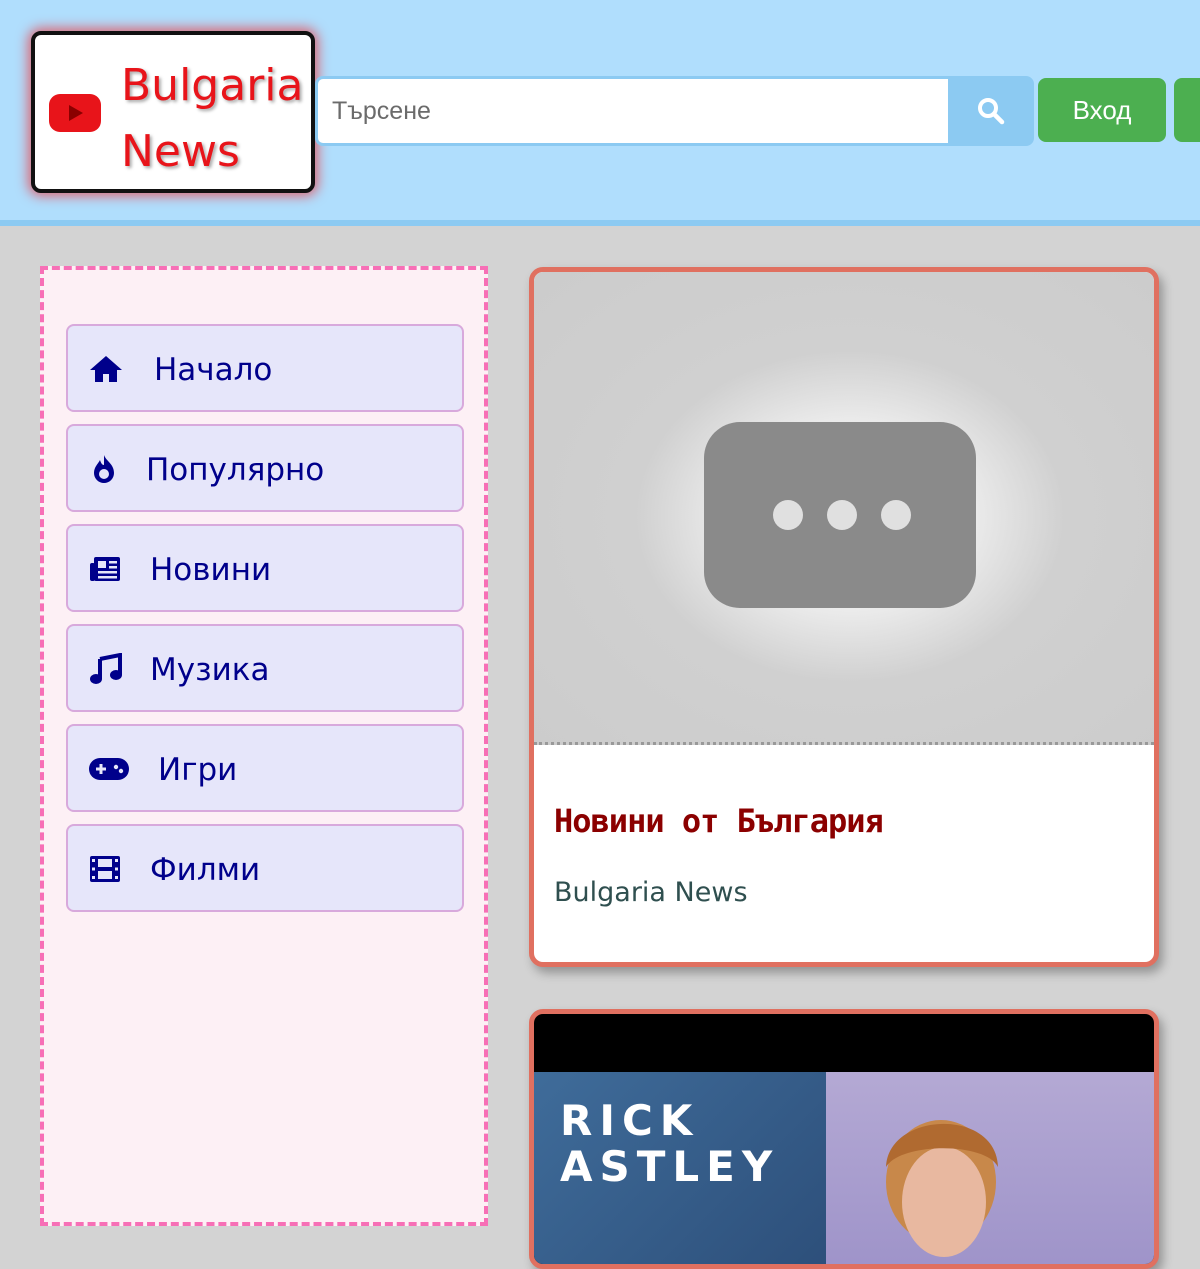  Describe the element at coordinates (105, 569) in the screenshot. I see `newspaper-icon` at that location.